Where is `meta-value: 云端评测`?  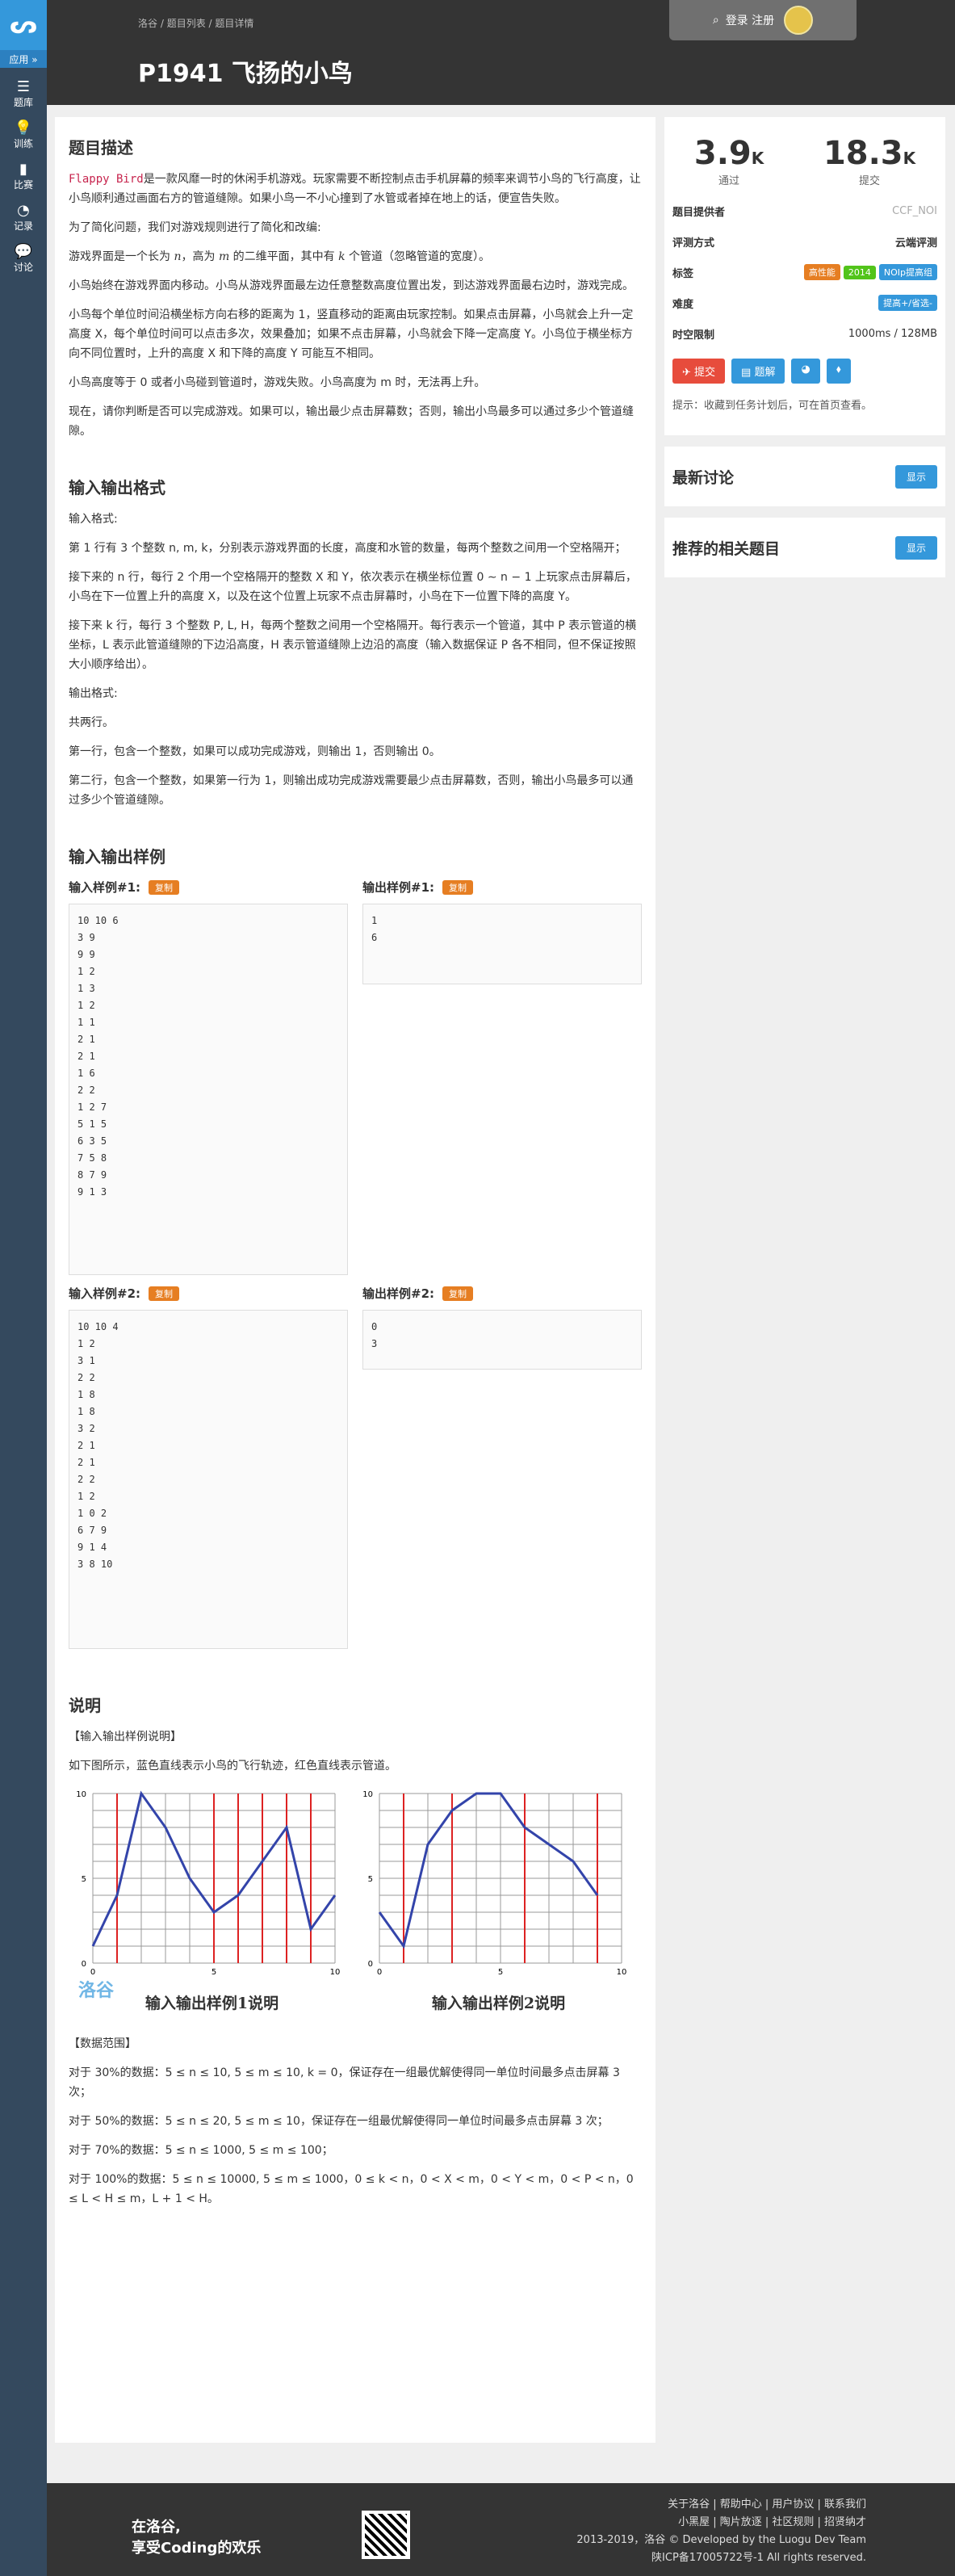 meta-value: 云端评测 is located at coordinates (915, 243).